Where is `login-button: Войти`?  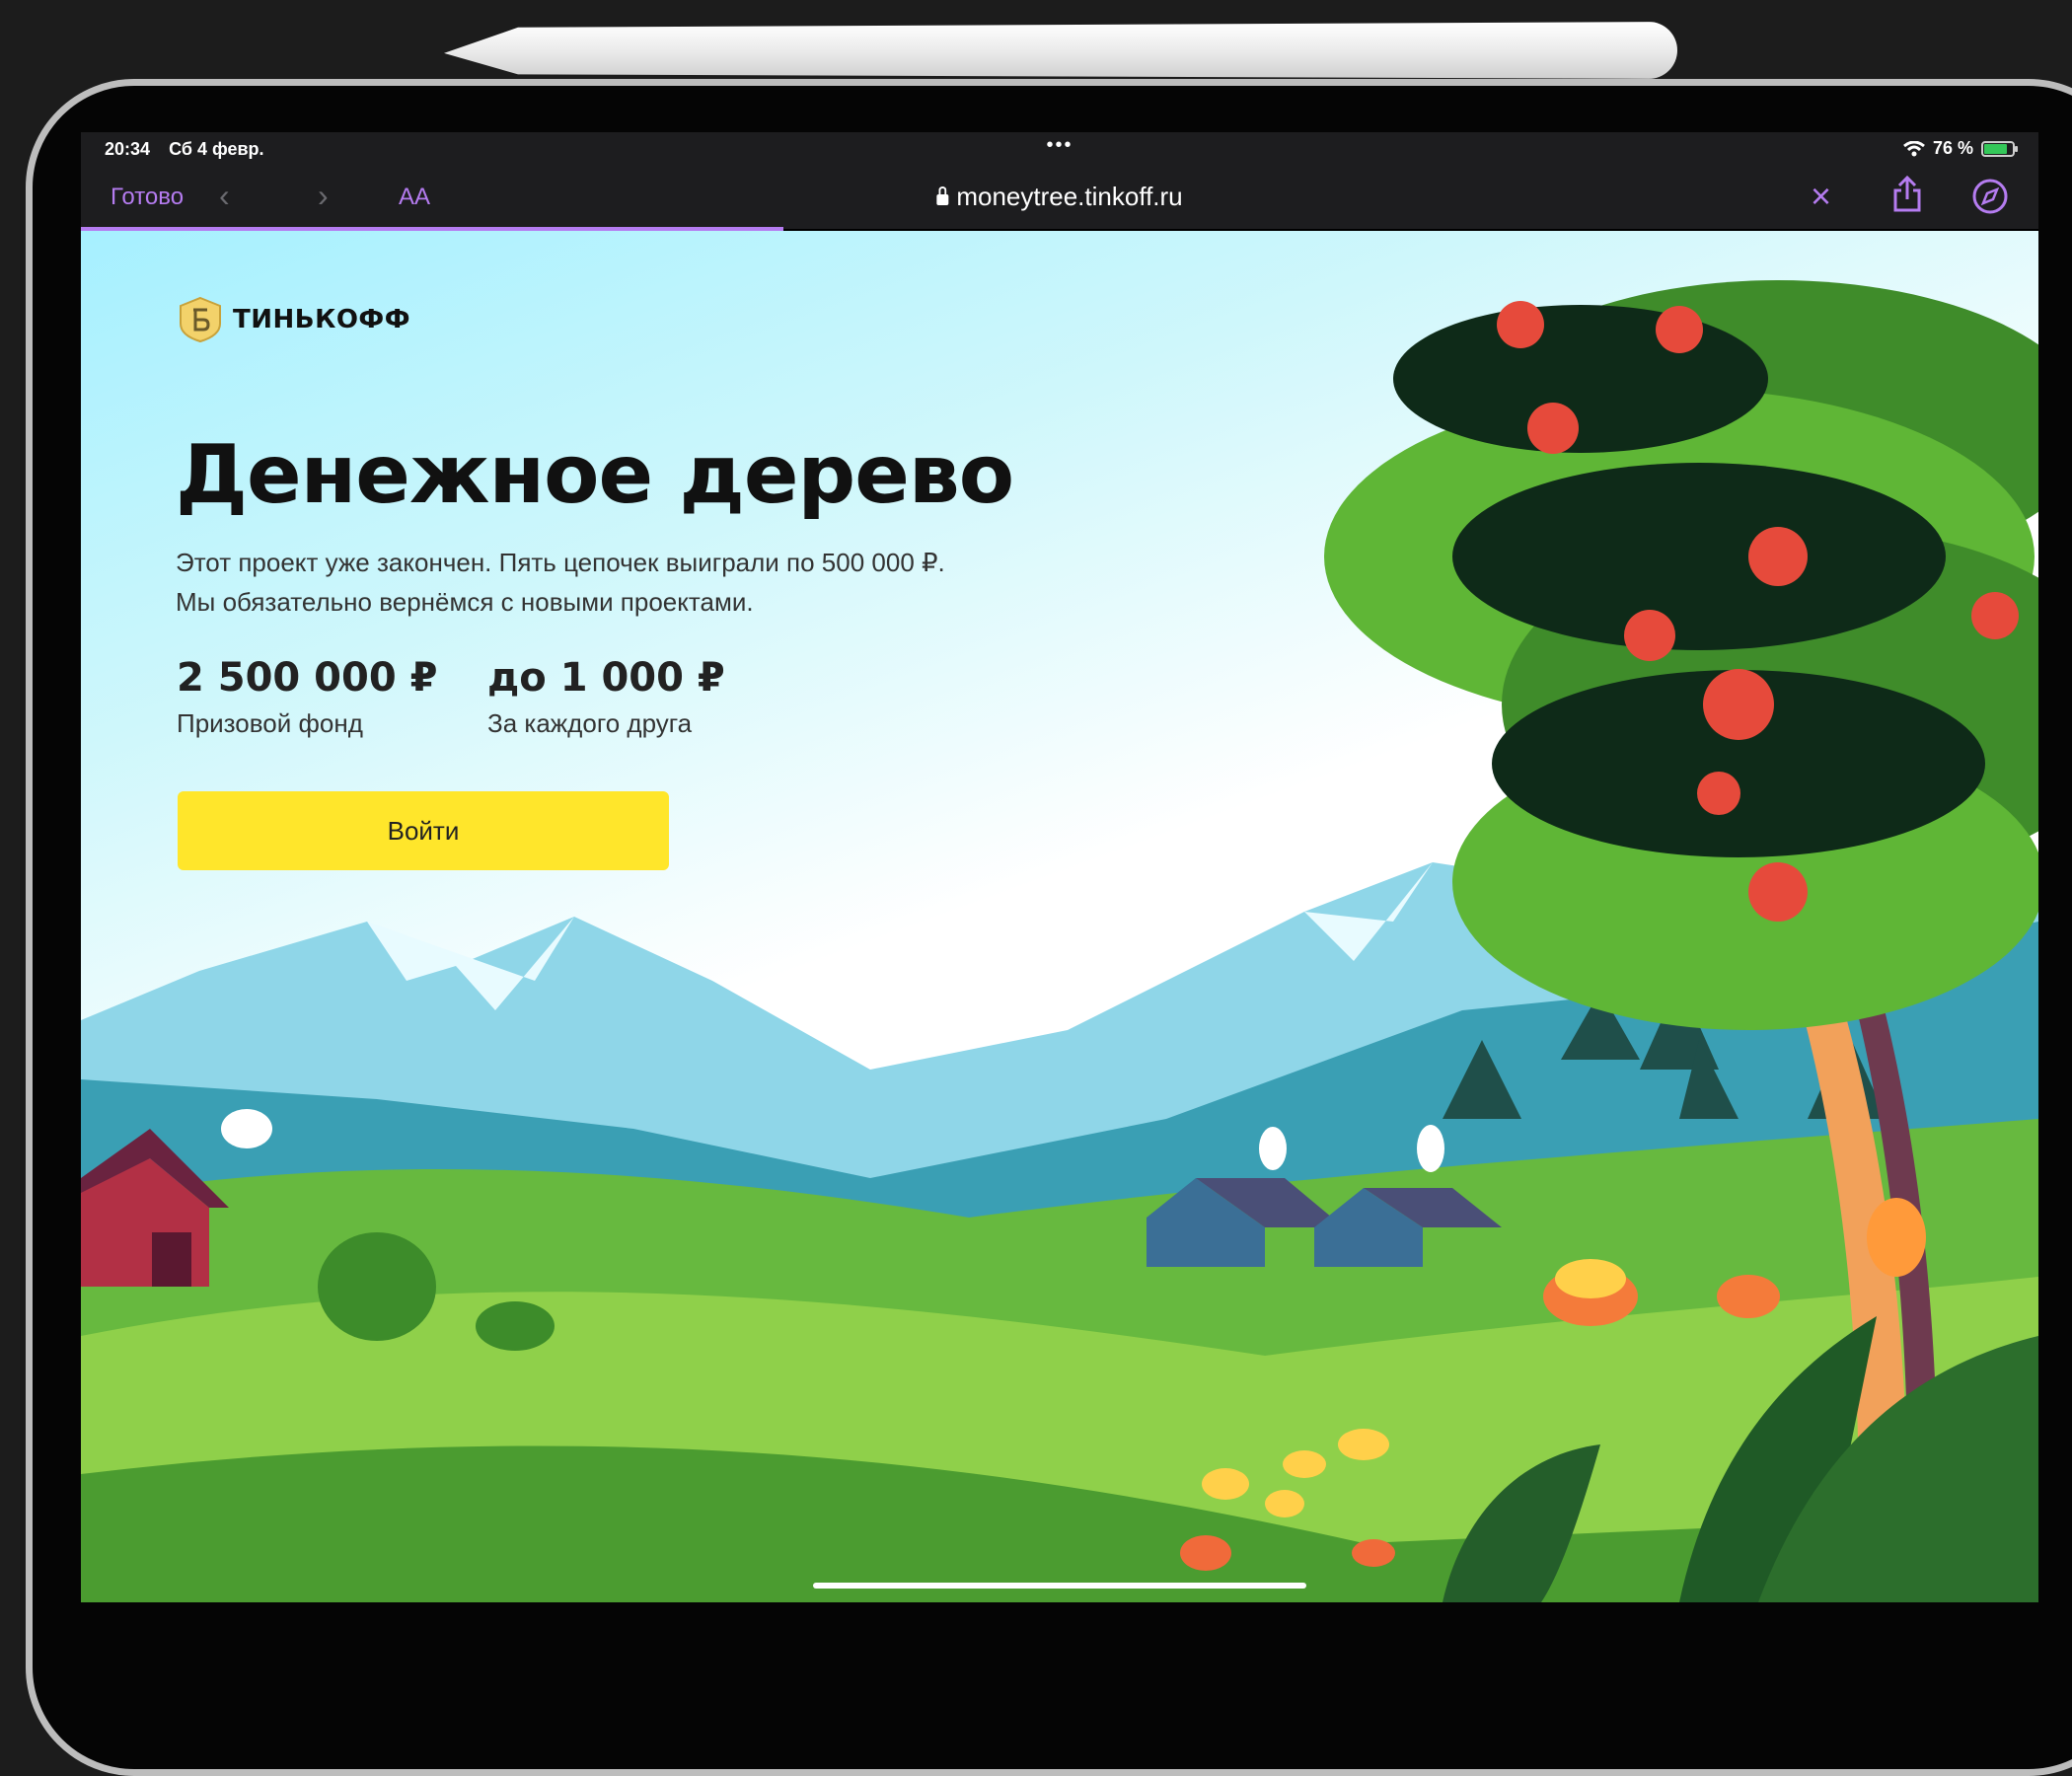 login-button: Войти is located at coordinates (424, 831).